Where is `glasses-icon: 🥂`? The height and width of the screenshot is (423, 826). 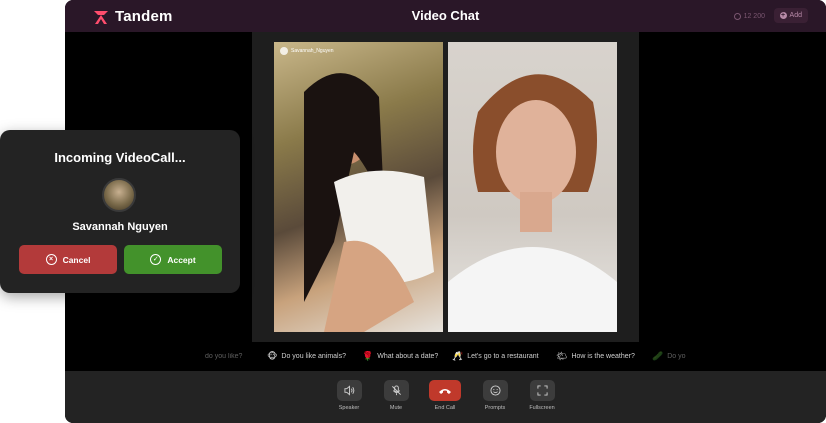 glasses-icon: 🥂 is located at coordinates (458, 355).